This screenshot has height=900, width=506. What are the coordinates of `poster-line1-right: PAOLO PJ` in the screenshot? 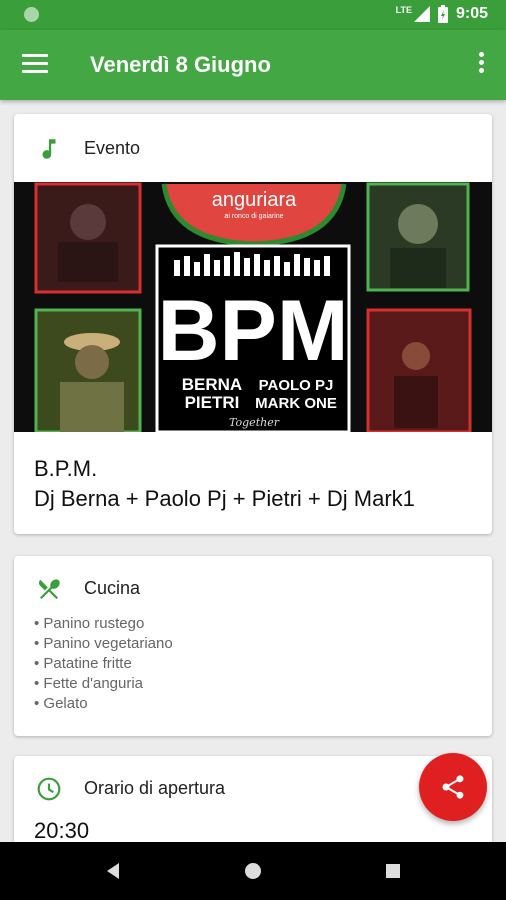 It's located at (296, 385).